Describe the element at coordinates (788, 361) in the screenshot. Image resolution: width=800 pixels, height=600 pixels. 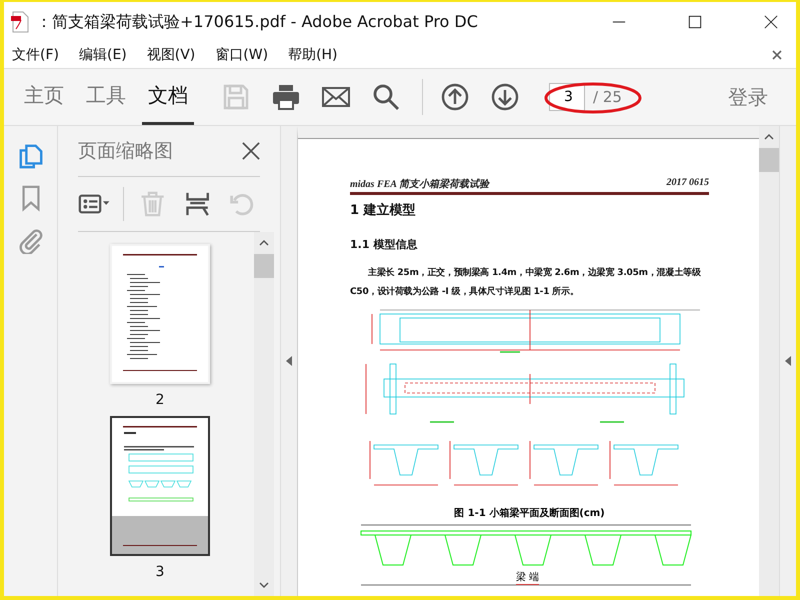
I see `expand-arrow-icon` at that location.